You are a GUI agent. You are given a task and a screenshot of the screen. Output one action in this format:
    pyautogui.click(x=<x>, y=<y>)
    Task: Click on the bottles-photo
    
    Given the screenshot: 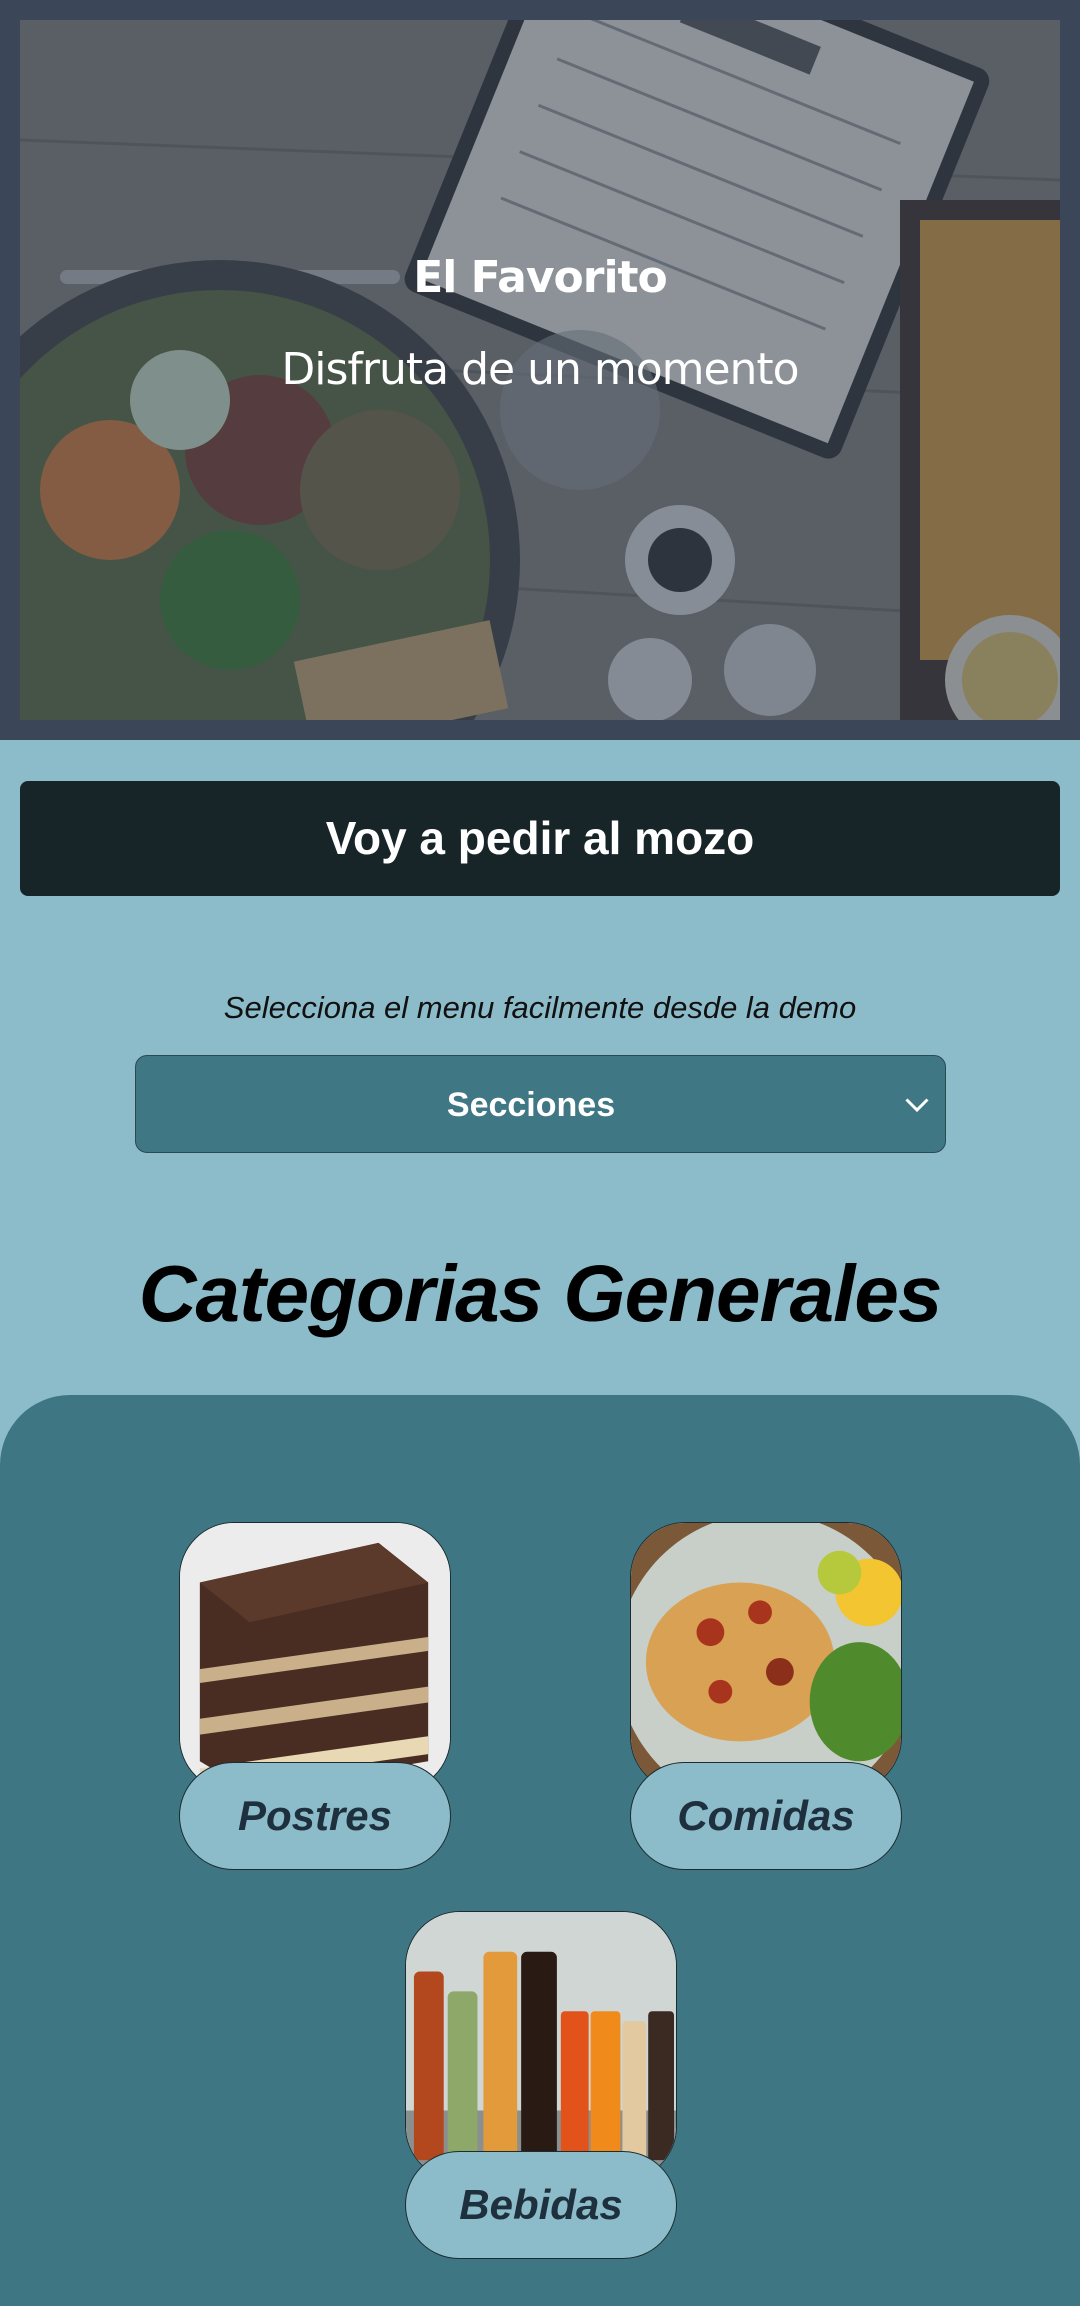 What is the action you would take?
    pyautogui.click(x=541, y=2046)
    